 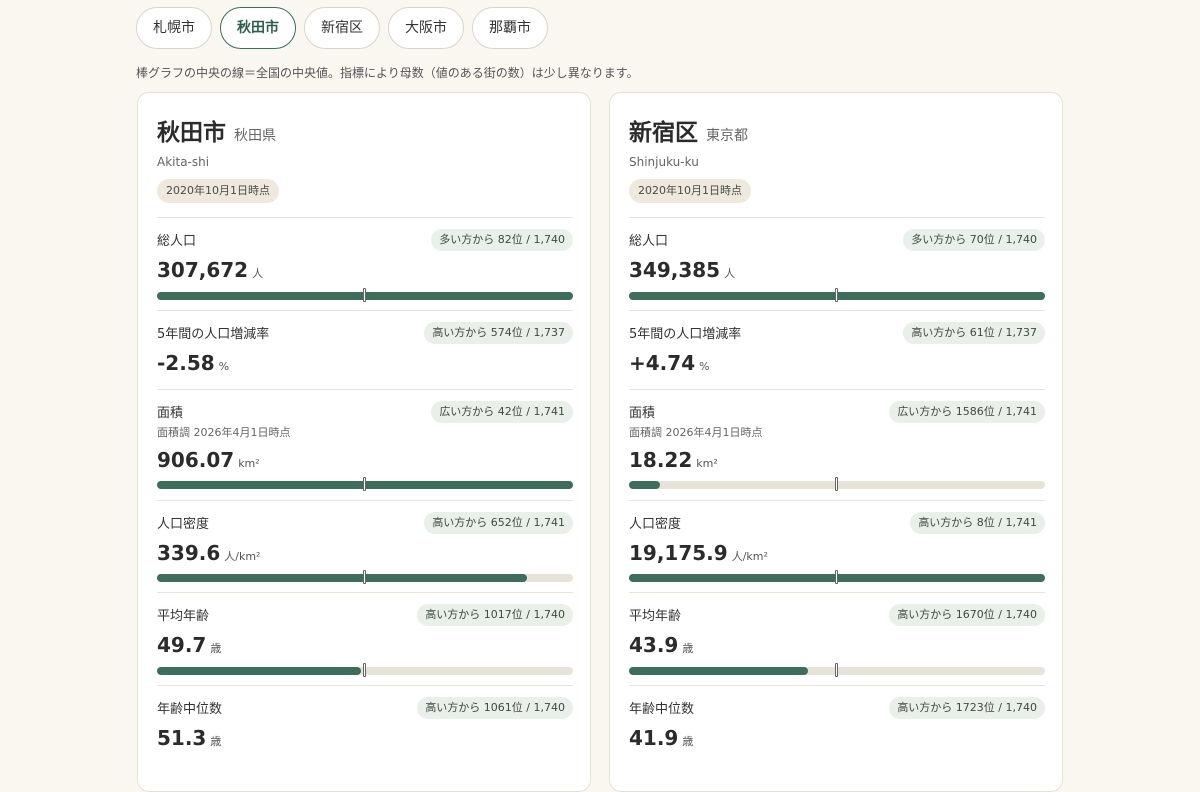 What do you see at coordinates (837, 264) in the screenshot?
I see `metric-population: 総人口 多い方から 70位 / 1,740 349,385 人` at bounding box center [837, 264].